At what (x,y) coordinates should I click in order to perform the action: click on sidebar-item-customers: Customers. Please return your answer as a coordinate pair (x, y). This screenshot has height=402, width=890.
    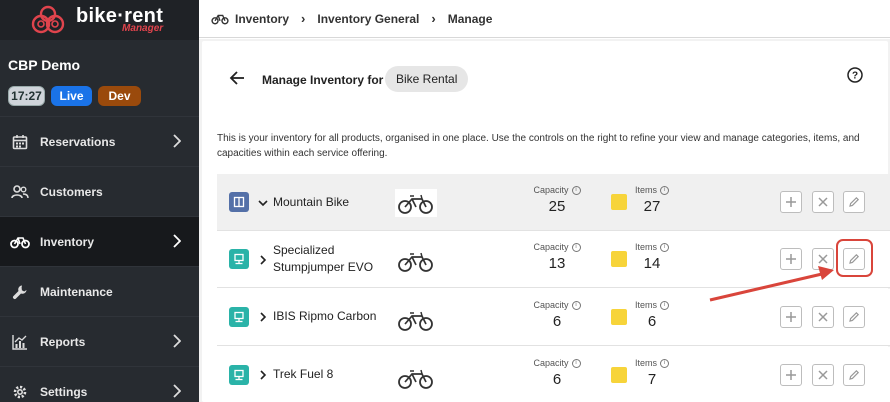
    Looking at the image, I should click on (99, 191).